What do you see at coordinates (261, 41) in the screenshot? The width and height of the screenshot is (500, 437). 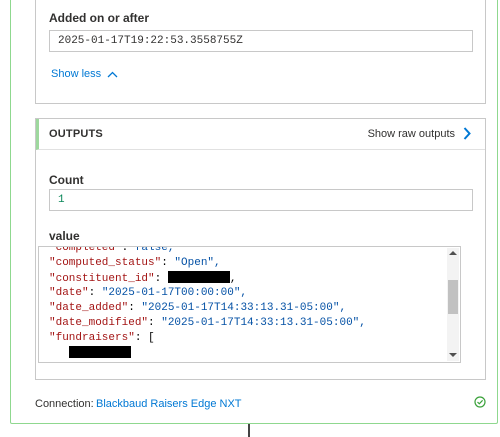 I see `added-on-field: 2025-01-17T19:22:53.3558755Z` at bounding box center [261, 41].